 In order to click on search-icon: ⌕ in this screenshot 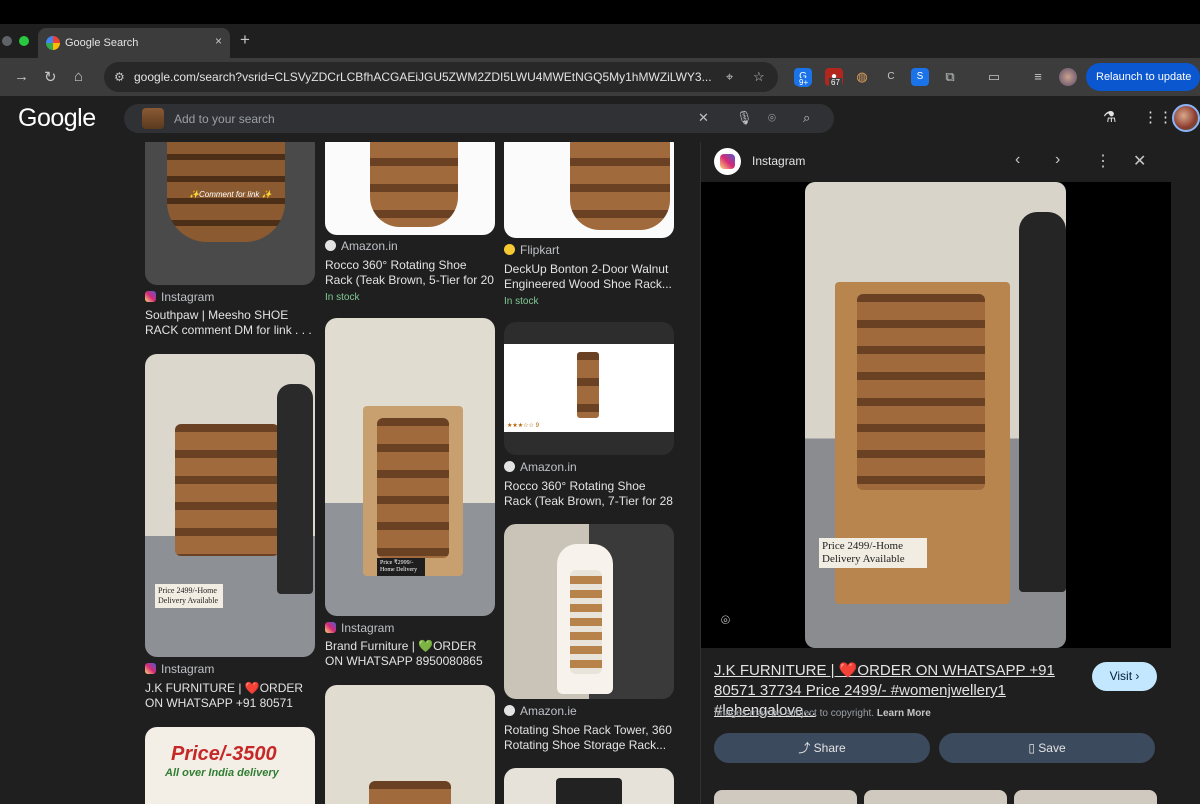, I will do `click(806, 118)`.